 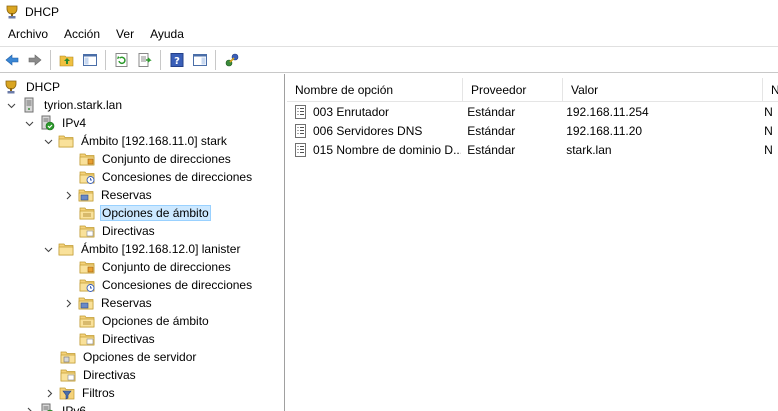 I want to click on cell-vendor: Estándar, so click(x=491, y=111).